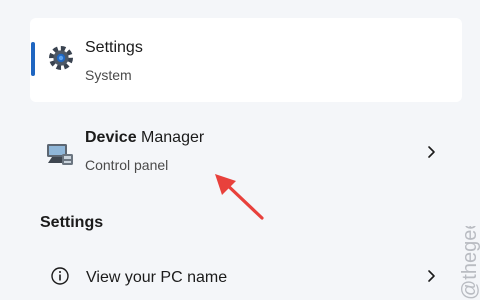 This screenshot has height=300, width=480. What do you see at coordinates (239, 197) in the screenshot?
I see `annotation-arrow` at bounding box center [239, 197].